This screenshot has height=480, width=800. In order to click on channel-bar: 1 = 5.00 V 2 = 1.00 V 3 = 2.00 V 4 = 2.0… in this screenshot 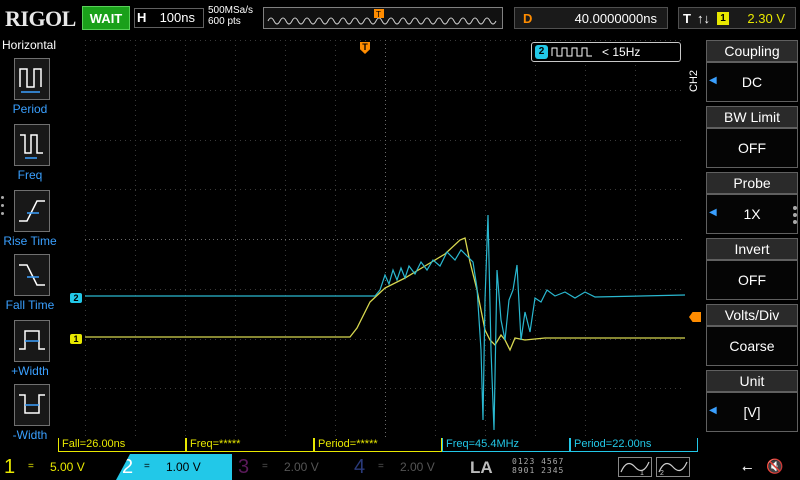, I will do `click(400, 467)`.